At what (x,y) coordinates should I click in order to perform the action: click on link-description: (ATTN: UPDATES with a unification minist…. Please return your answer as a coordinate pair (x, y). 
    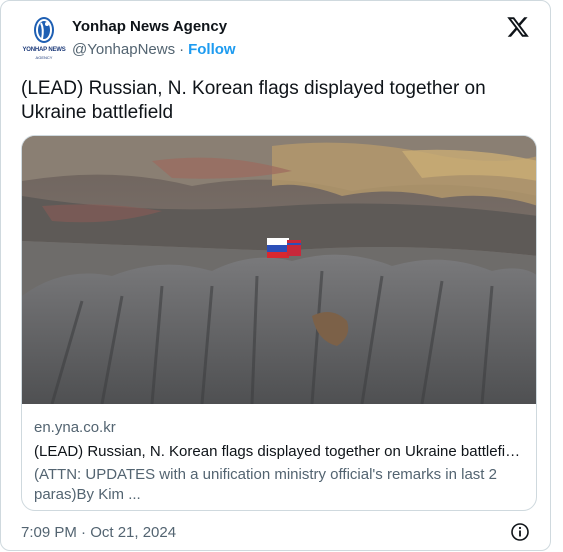
    Looking at the image, I should click on (265, 484).